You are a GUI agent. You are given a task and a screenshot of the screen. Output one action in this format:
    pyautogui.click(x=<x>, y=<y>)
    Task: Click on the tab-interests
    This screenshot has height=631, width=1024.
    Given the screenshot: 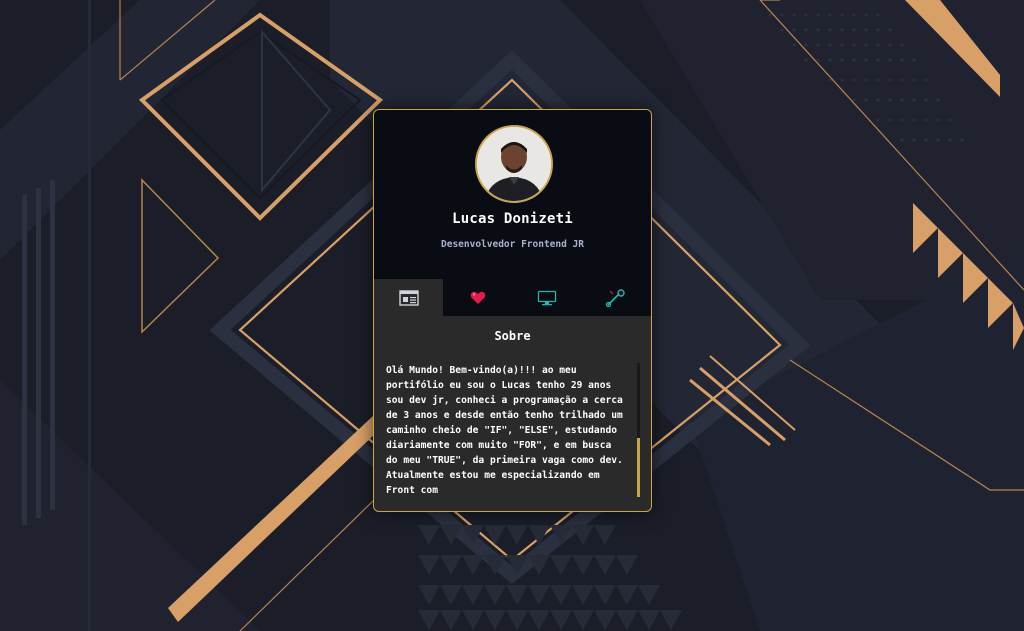 What is the action you would take?
    pyautogui.click(x=477, y=297)
    